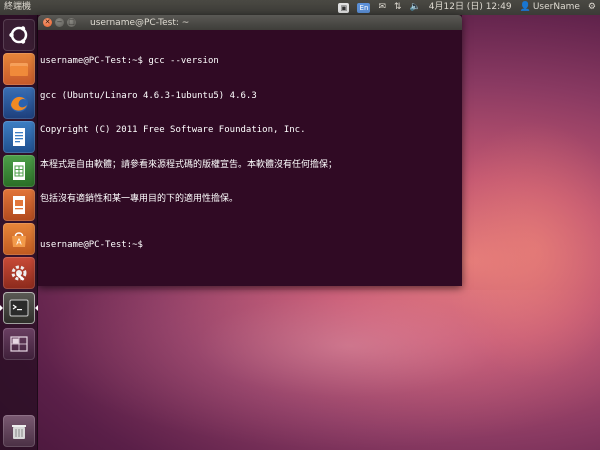 The width and height of the screenshot is (600, 450). I want to click on messaging-menu-icon: ✉, so click(382, 7).